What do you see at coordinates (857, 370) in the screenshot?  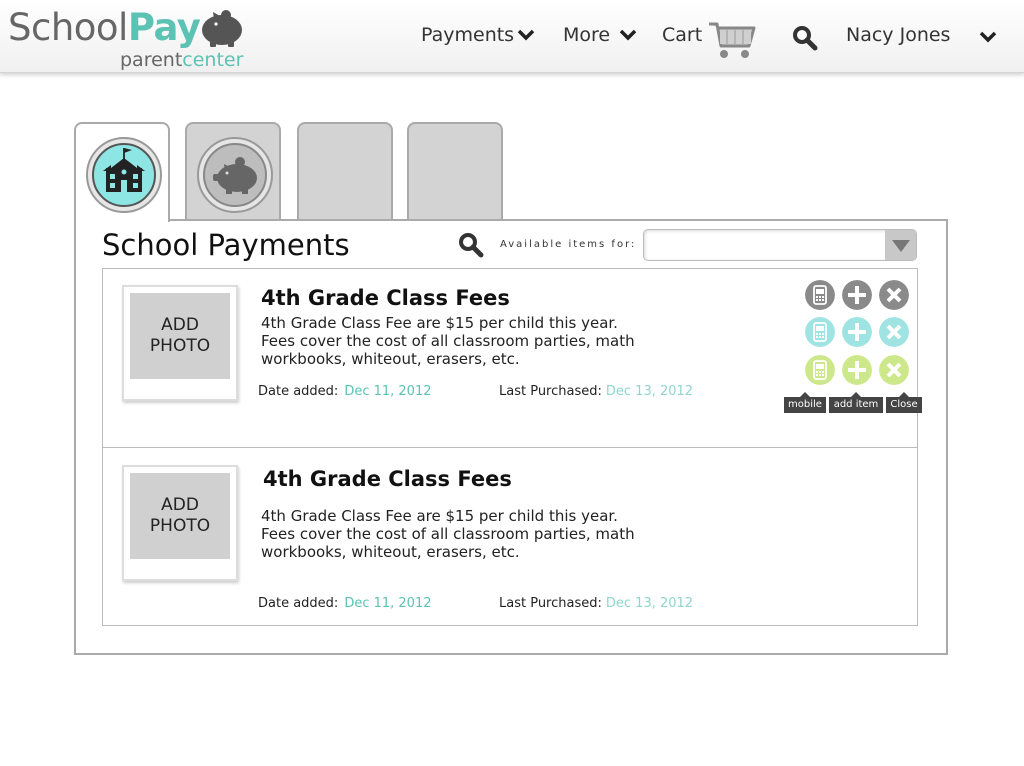 I see `add-icon-active` at bounding box center [857, 370].